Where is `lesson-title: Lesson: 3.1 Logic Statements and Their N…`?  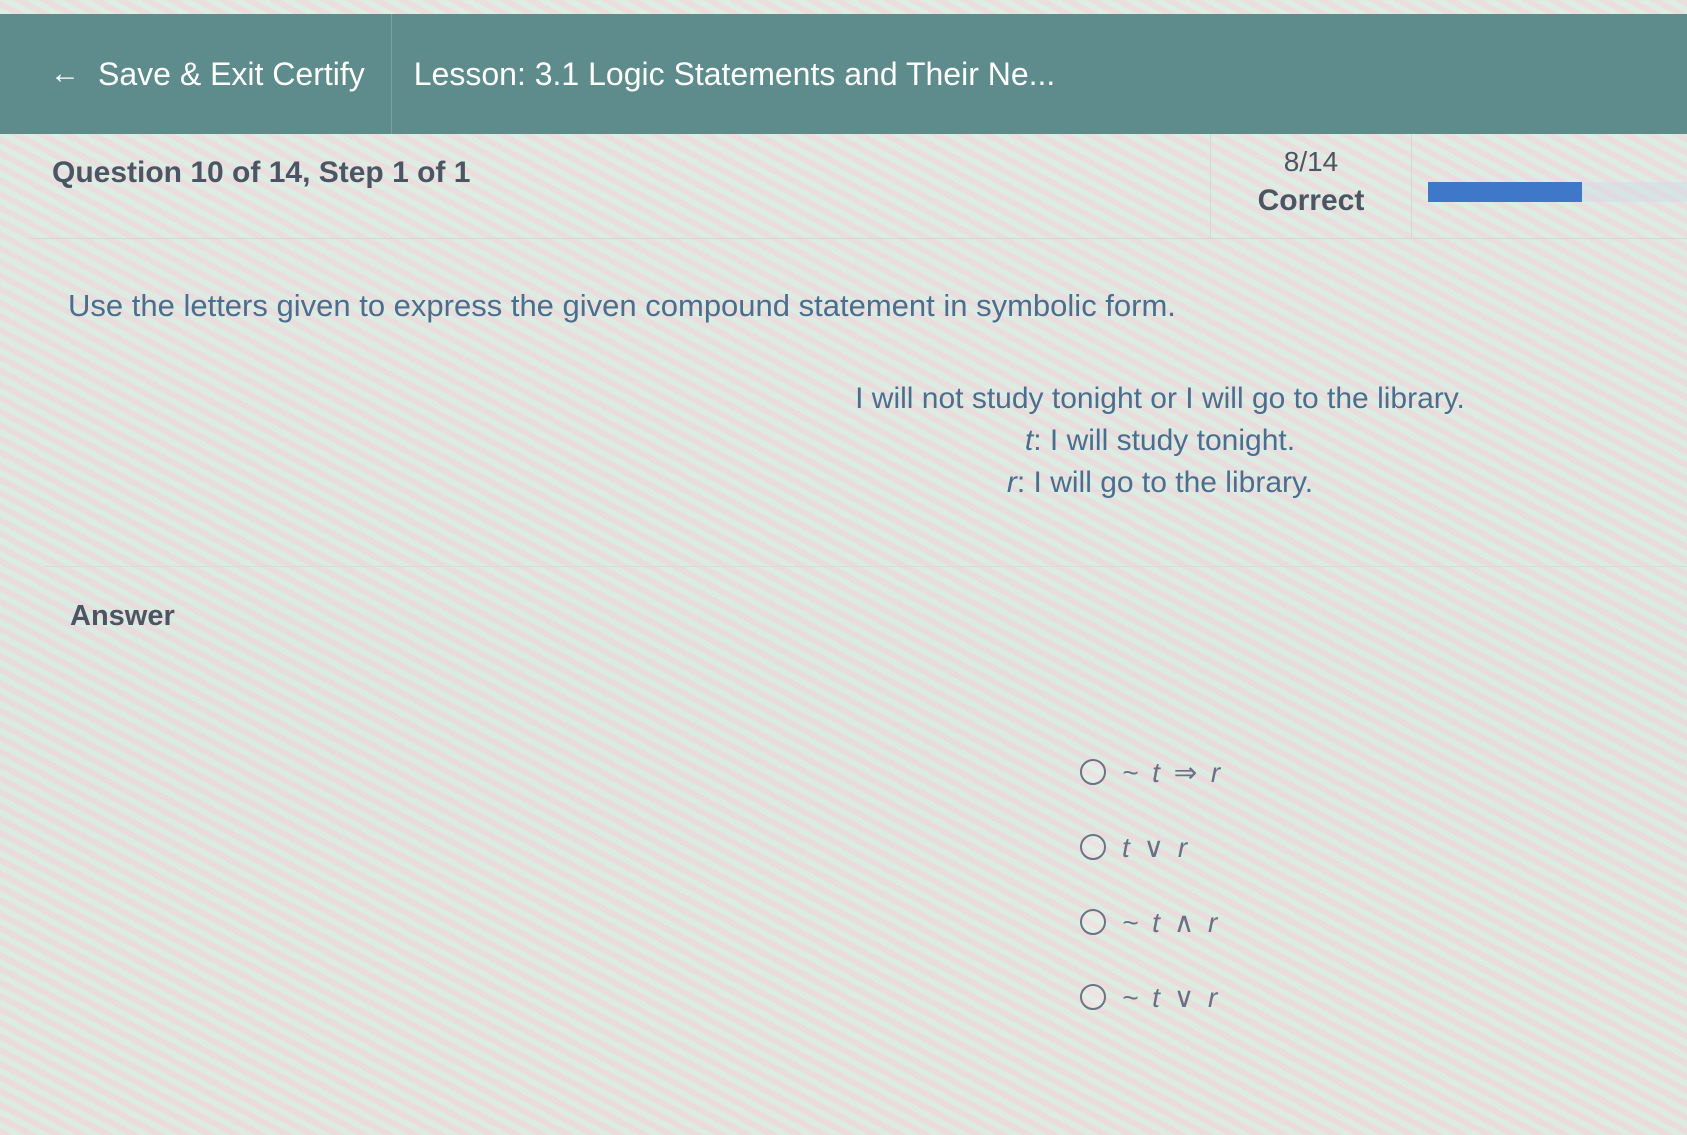 lesson-title: Lesson: 3.1 Logic Statements and Their N… is located at coordinates (734, 73).